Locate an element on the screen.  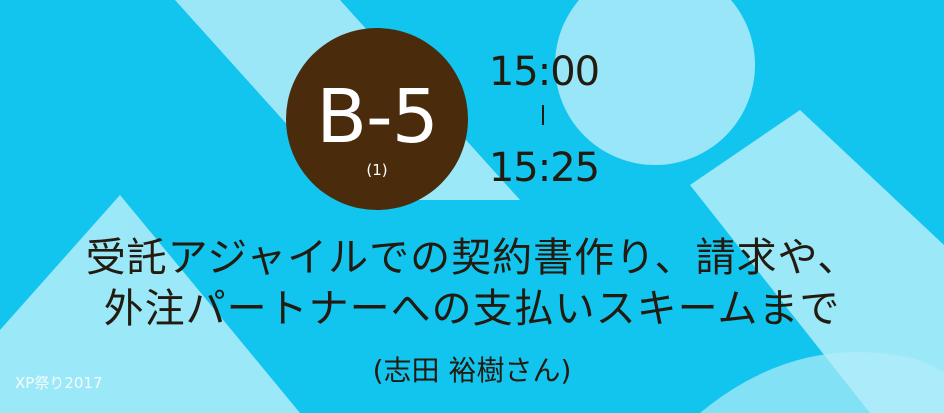
time-separator is located at coordinates (543, 115).